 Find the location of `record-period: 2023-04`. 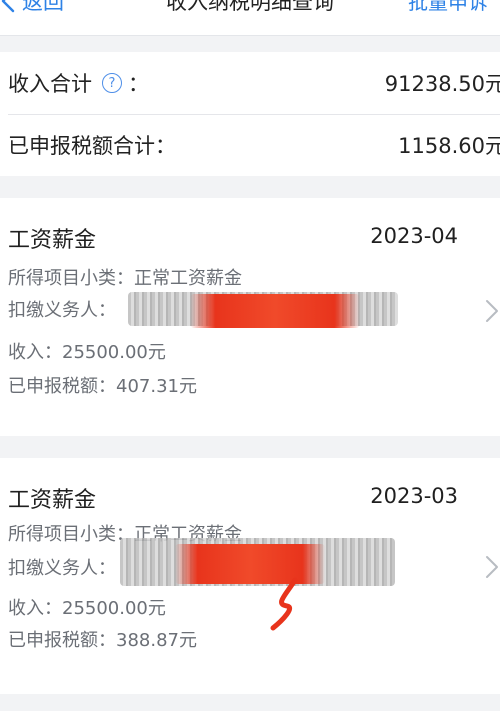

record-period: 2023-04 is located at coordinates (414, 236).